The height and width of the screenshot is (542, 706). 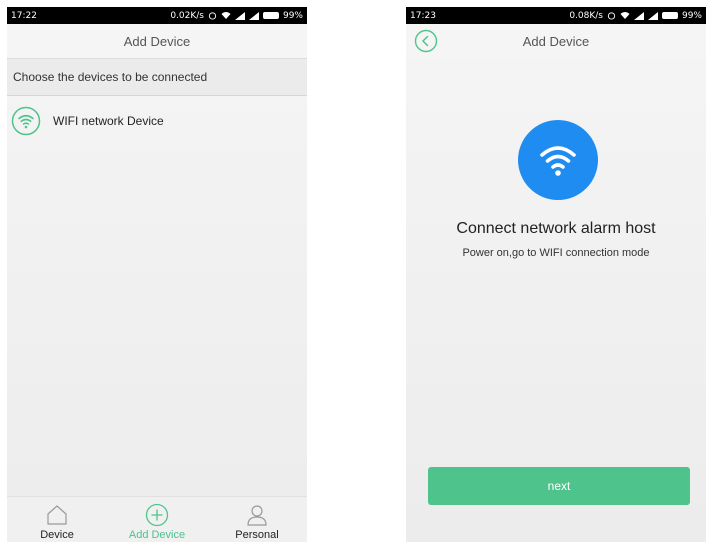 I want to click on device-item-label: WIFI network Device, so click(x=108, y=121).